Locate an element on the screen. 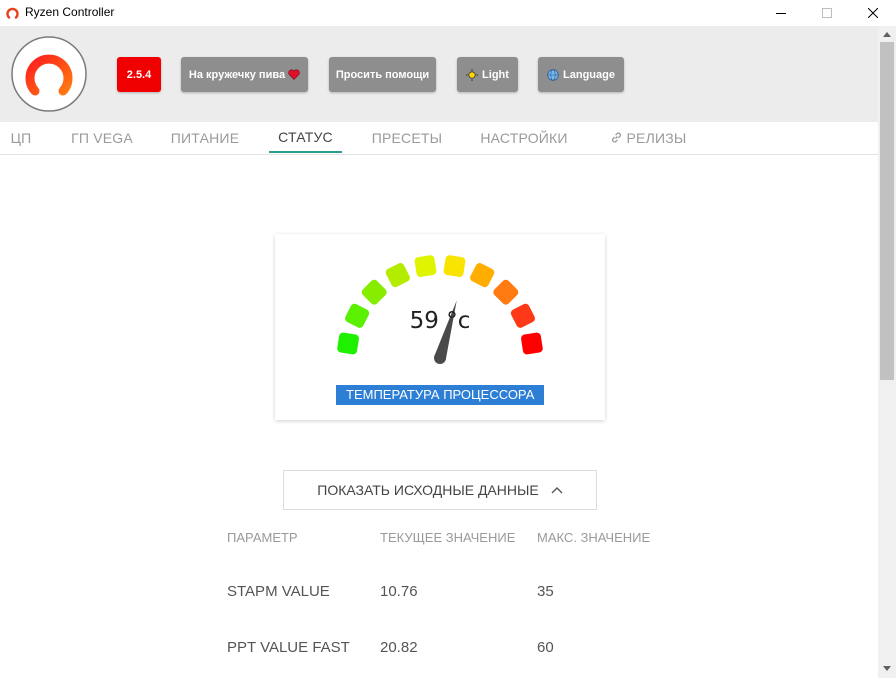 This screenshot has height=678, width=896. version-badge: 2.5.4 is located at coordinates (139, 74).